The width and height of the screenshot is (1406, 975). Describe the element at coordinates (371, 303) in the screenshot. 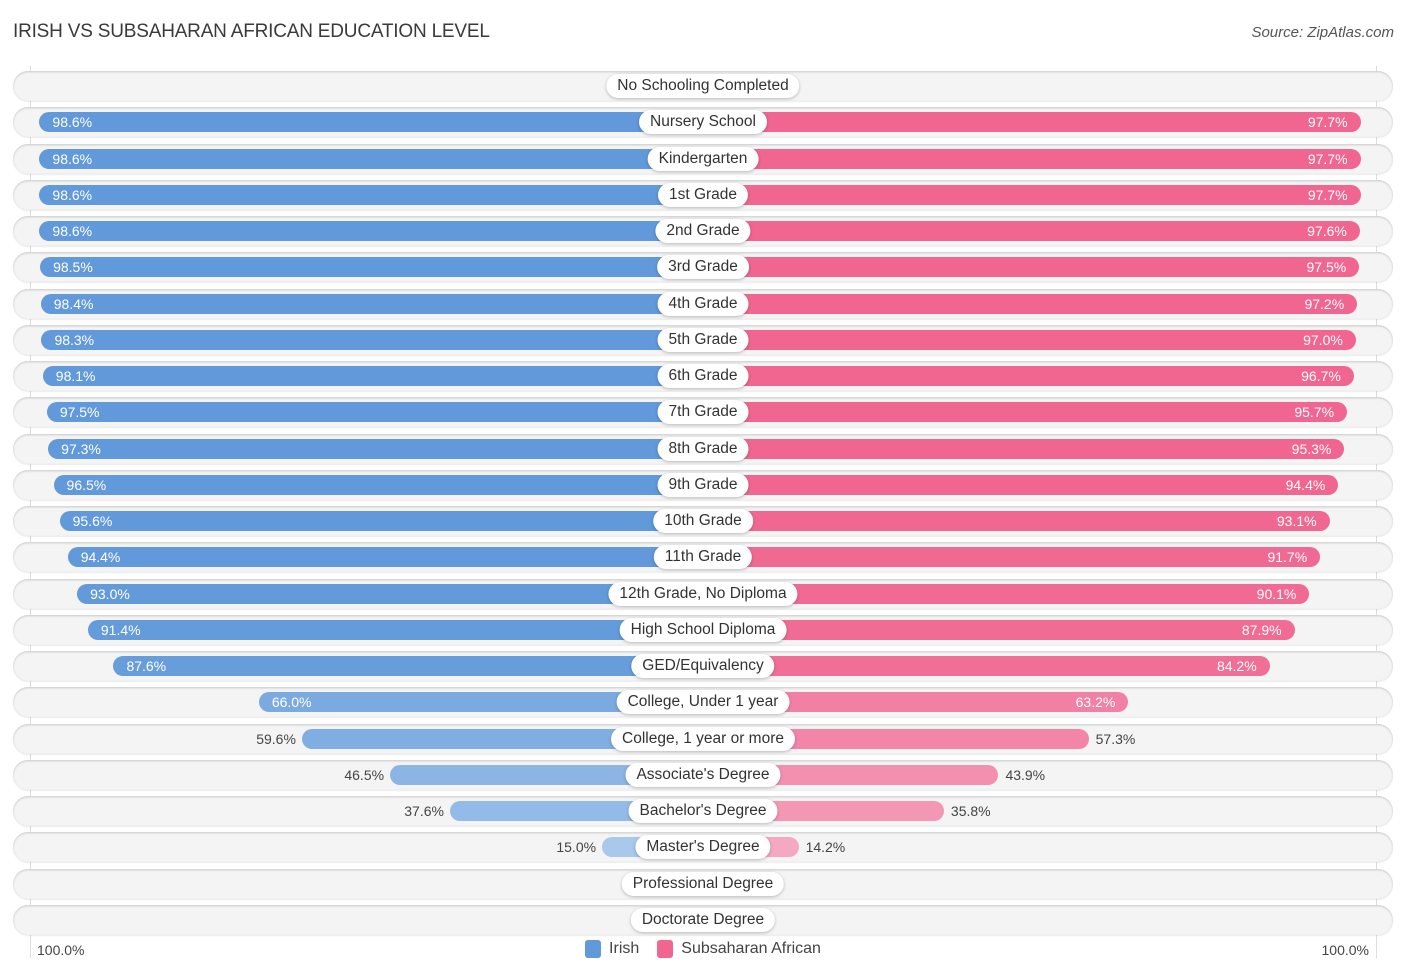

I see `bar-irish-4th-grade` at that location.